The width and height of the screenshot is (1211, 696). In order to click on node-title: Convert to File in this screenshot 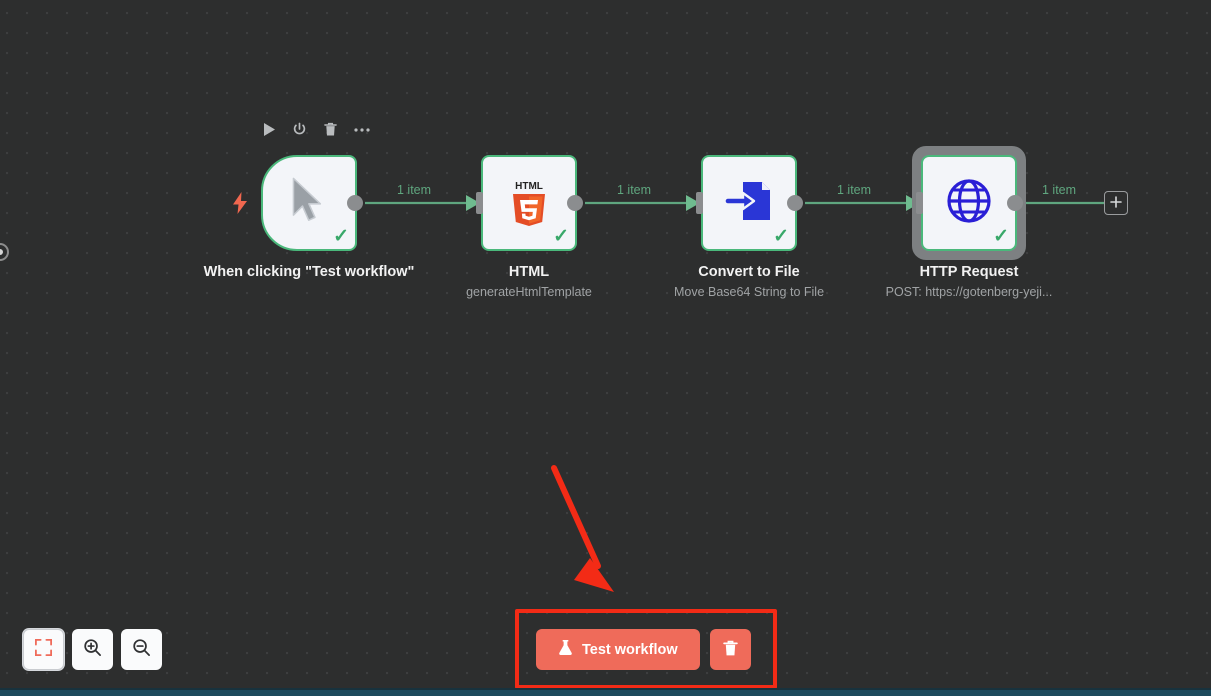, I will do `click(749, 272)`.